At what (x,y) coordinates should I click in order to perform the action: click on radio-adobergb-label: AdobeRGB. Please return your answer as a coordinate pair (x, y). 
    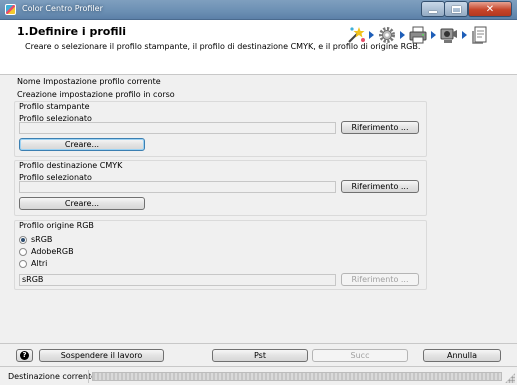
    Looking at the image, I should click on (52, 251).